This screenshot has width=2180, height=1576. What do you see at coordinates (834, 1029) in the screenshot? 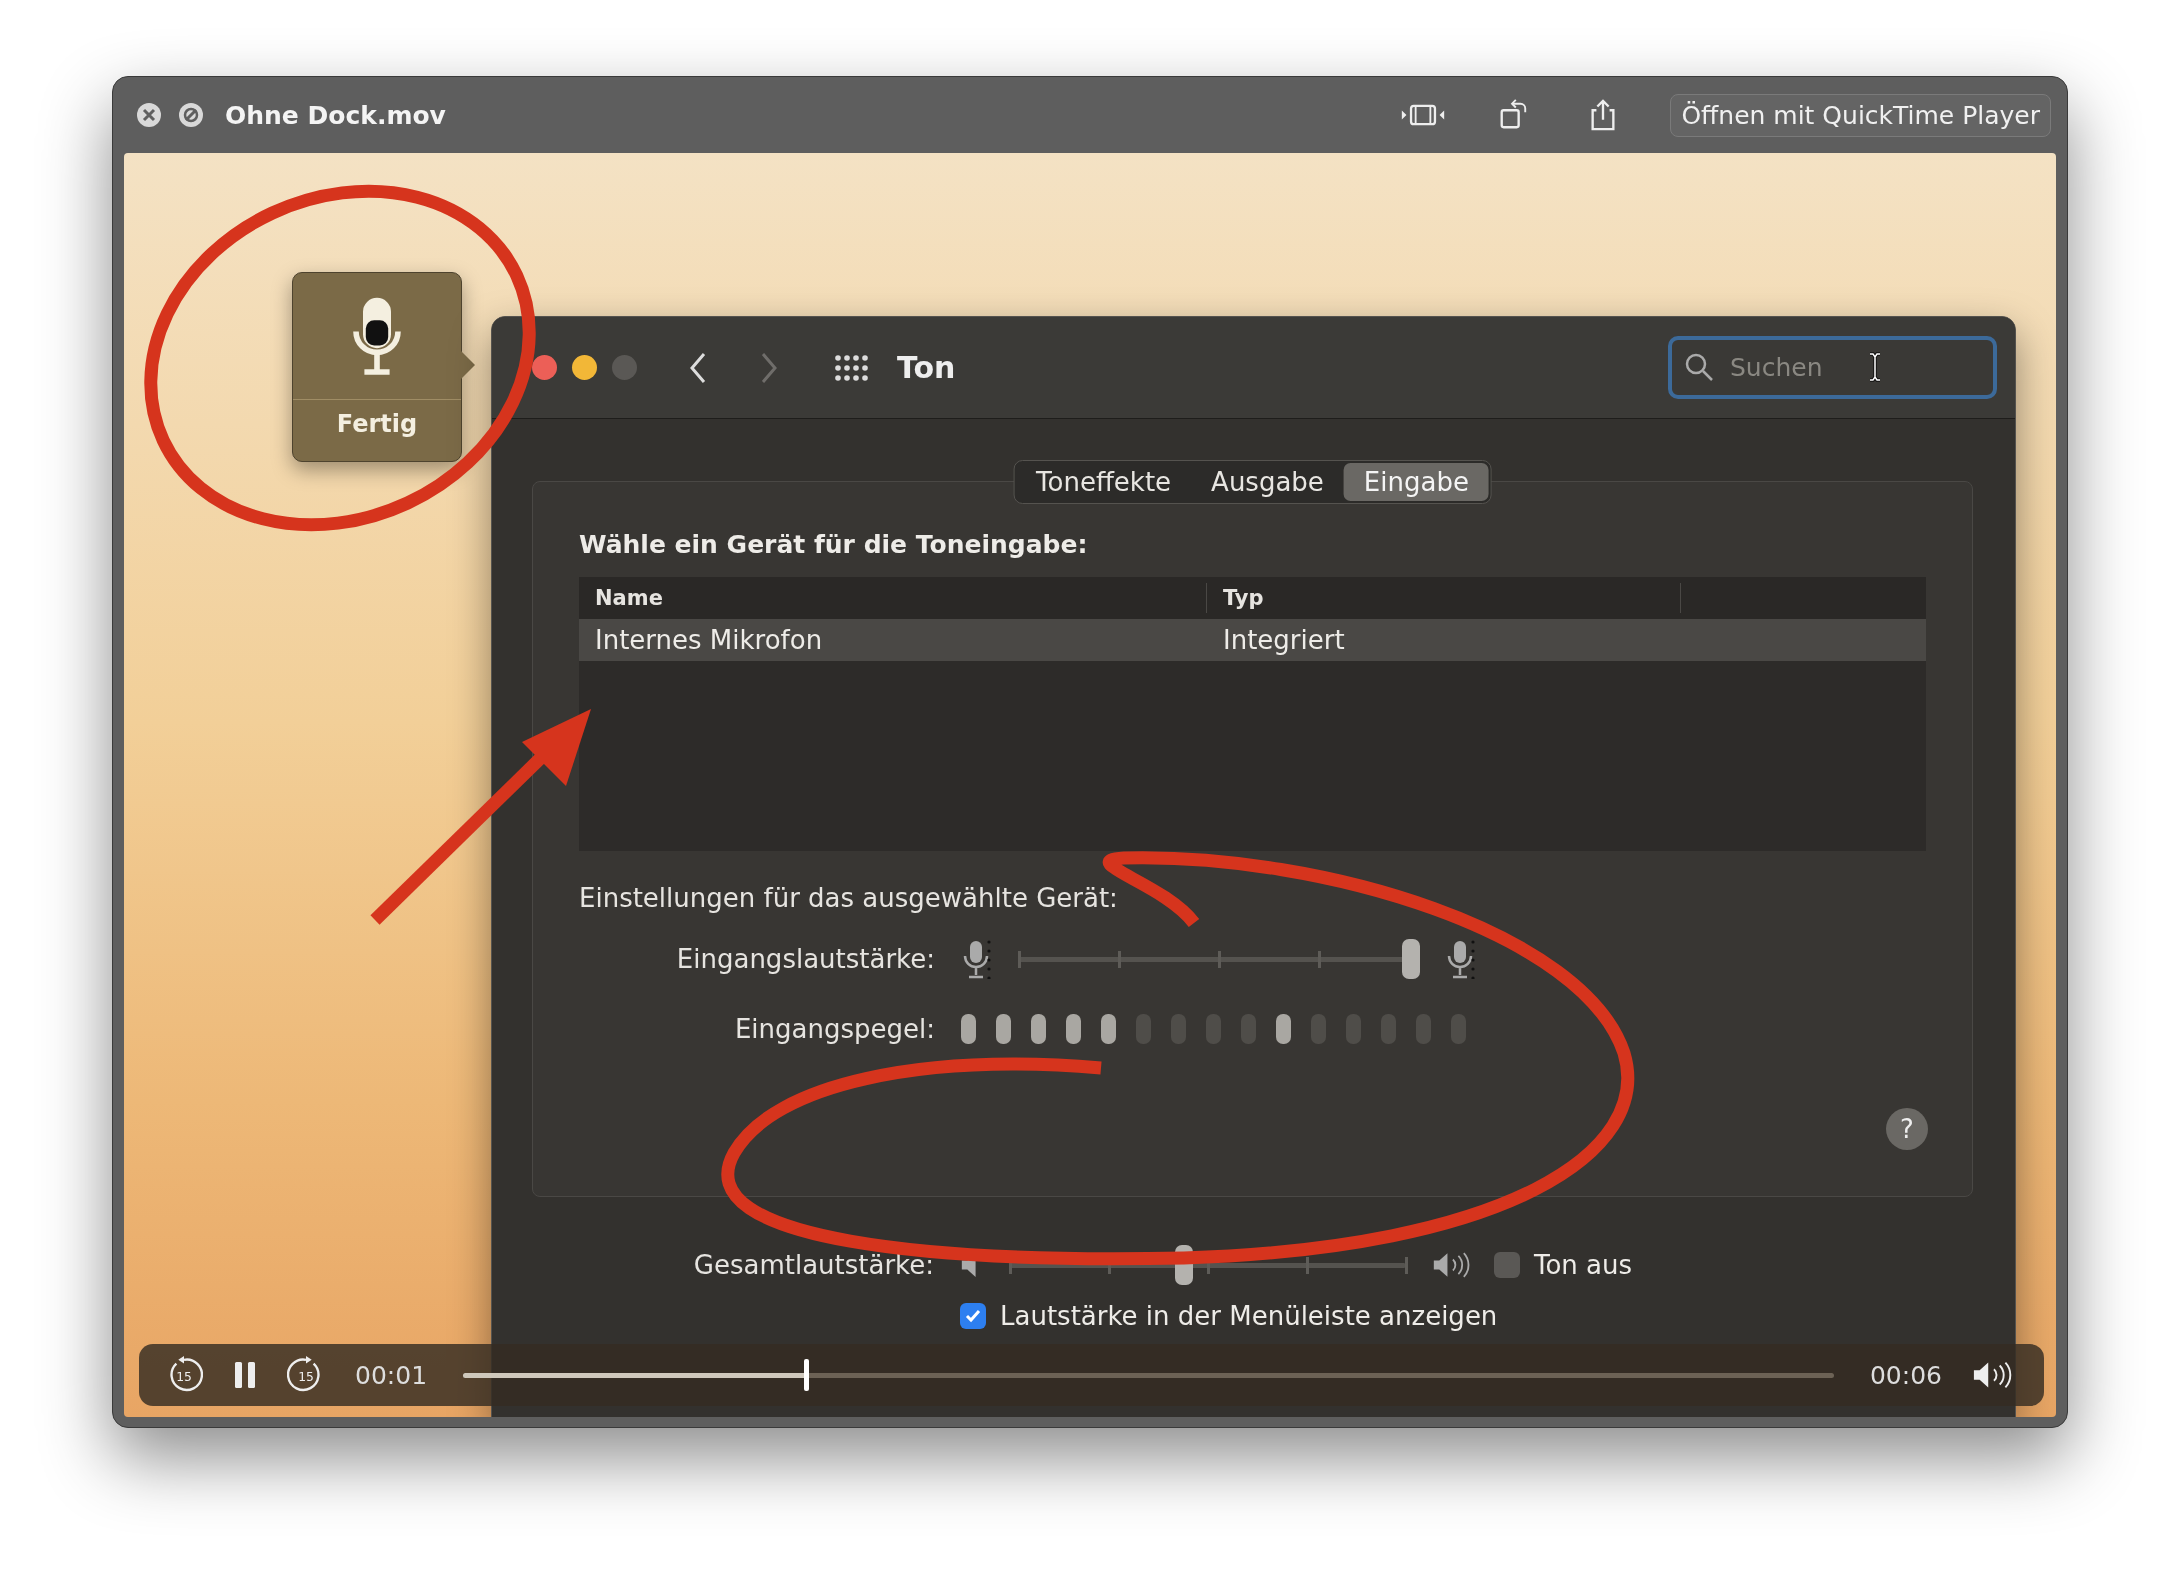
I see `input-level-label: Eingangspegel:` at bounding box center [834, 1029].